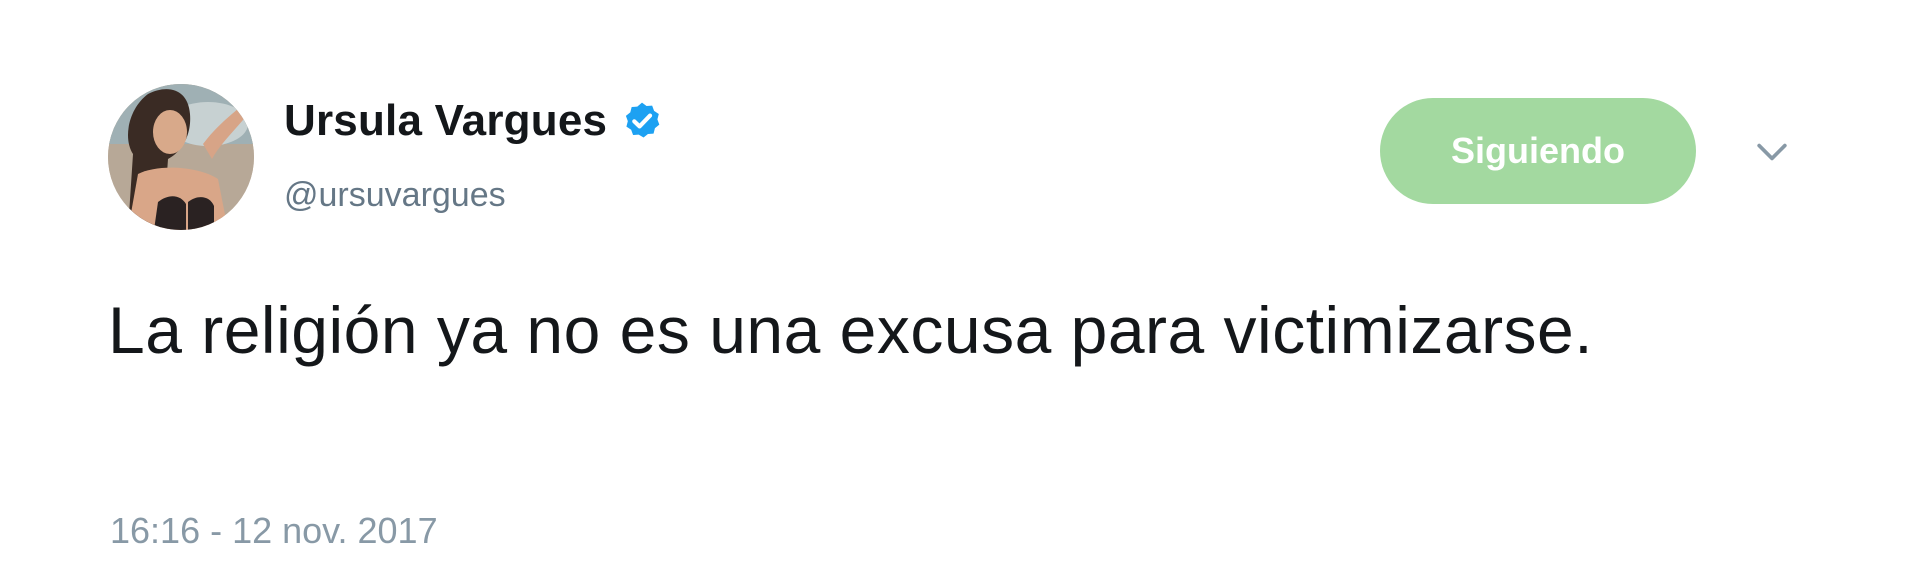  I want to click on avatar-image, so click(181, 157).